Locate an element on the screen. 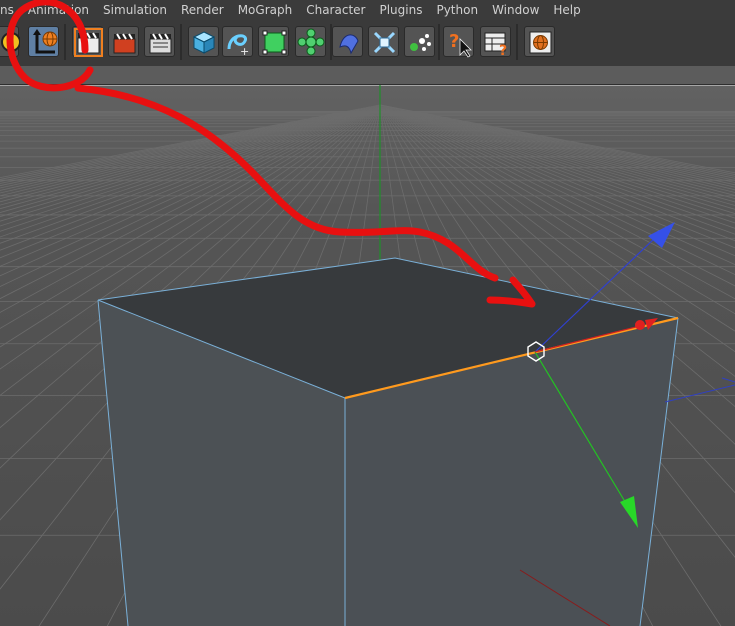 The height and width of the screenshot is (626, 735). menu-item: Window is located at coordinates (515, 10).